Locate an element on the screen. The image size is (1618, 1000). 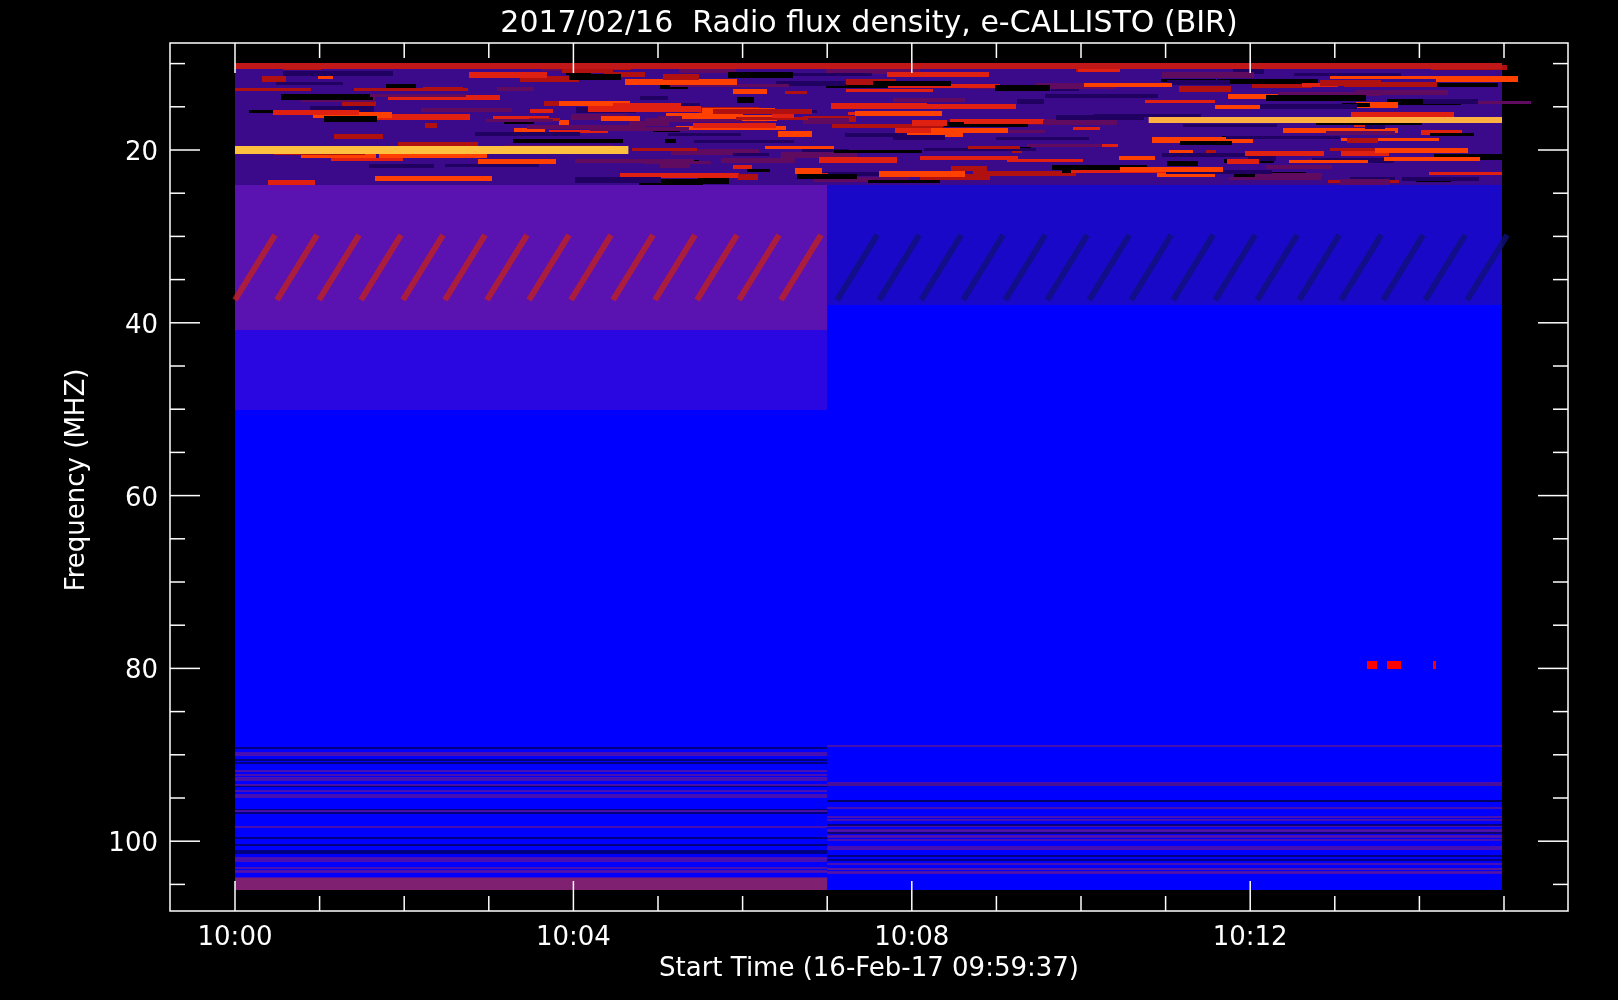
tick-label: 10:08 is located at coordinates (912, 936).